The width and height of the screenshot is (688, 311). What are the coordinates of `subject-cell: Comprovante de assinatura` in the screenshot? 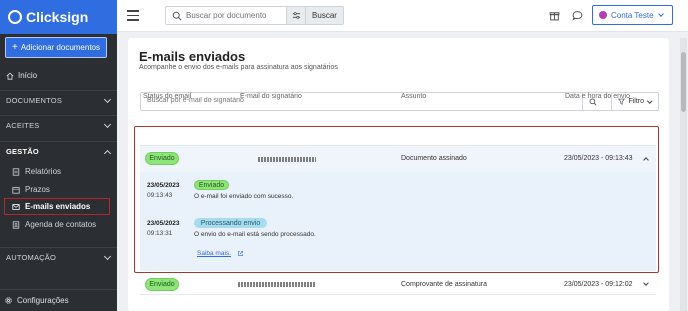 It's located at (444, 284).